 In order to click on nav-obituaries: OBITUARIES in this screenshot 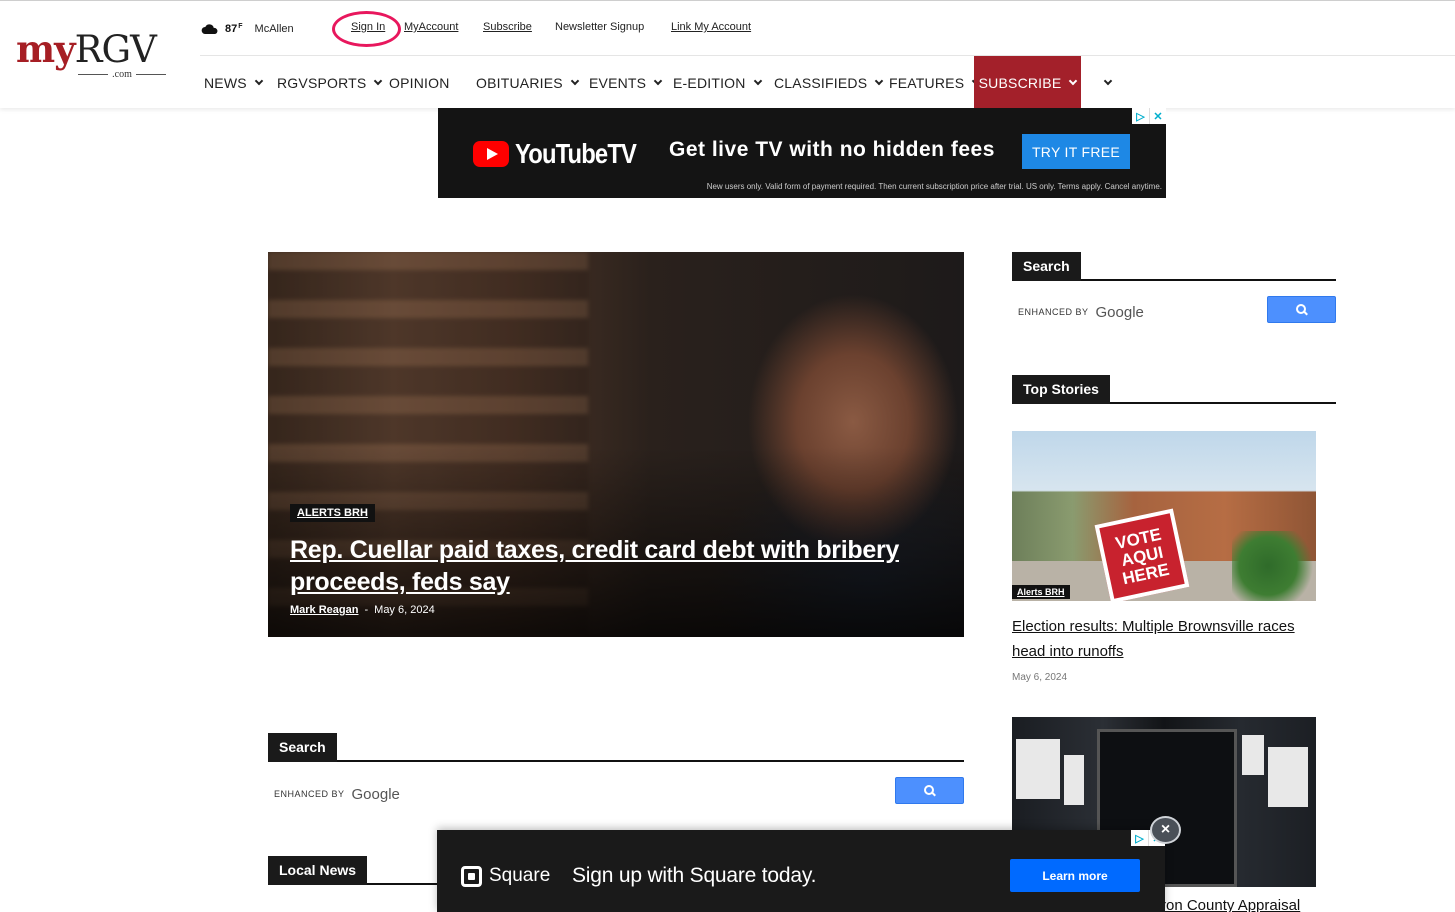, I will do `click(528, 82)`.